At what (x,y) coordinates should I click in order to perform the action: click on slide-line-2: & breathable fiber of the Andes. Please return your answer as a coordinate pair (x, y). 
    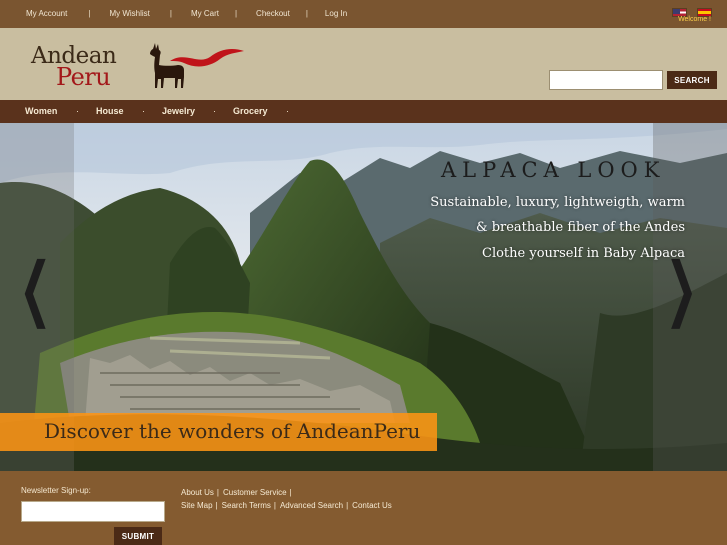
    Looking at the image, I should click on (580, 227).